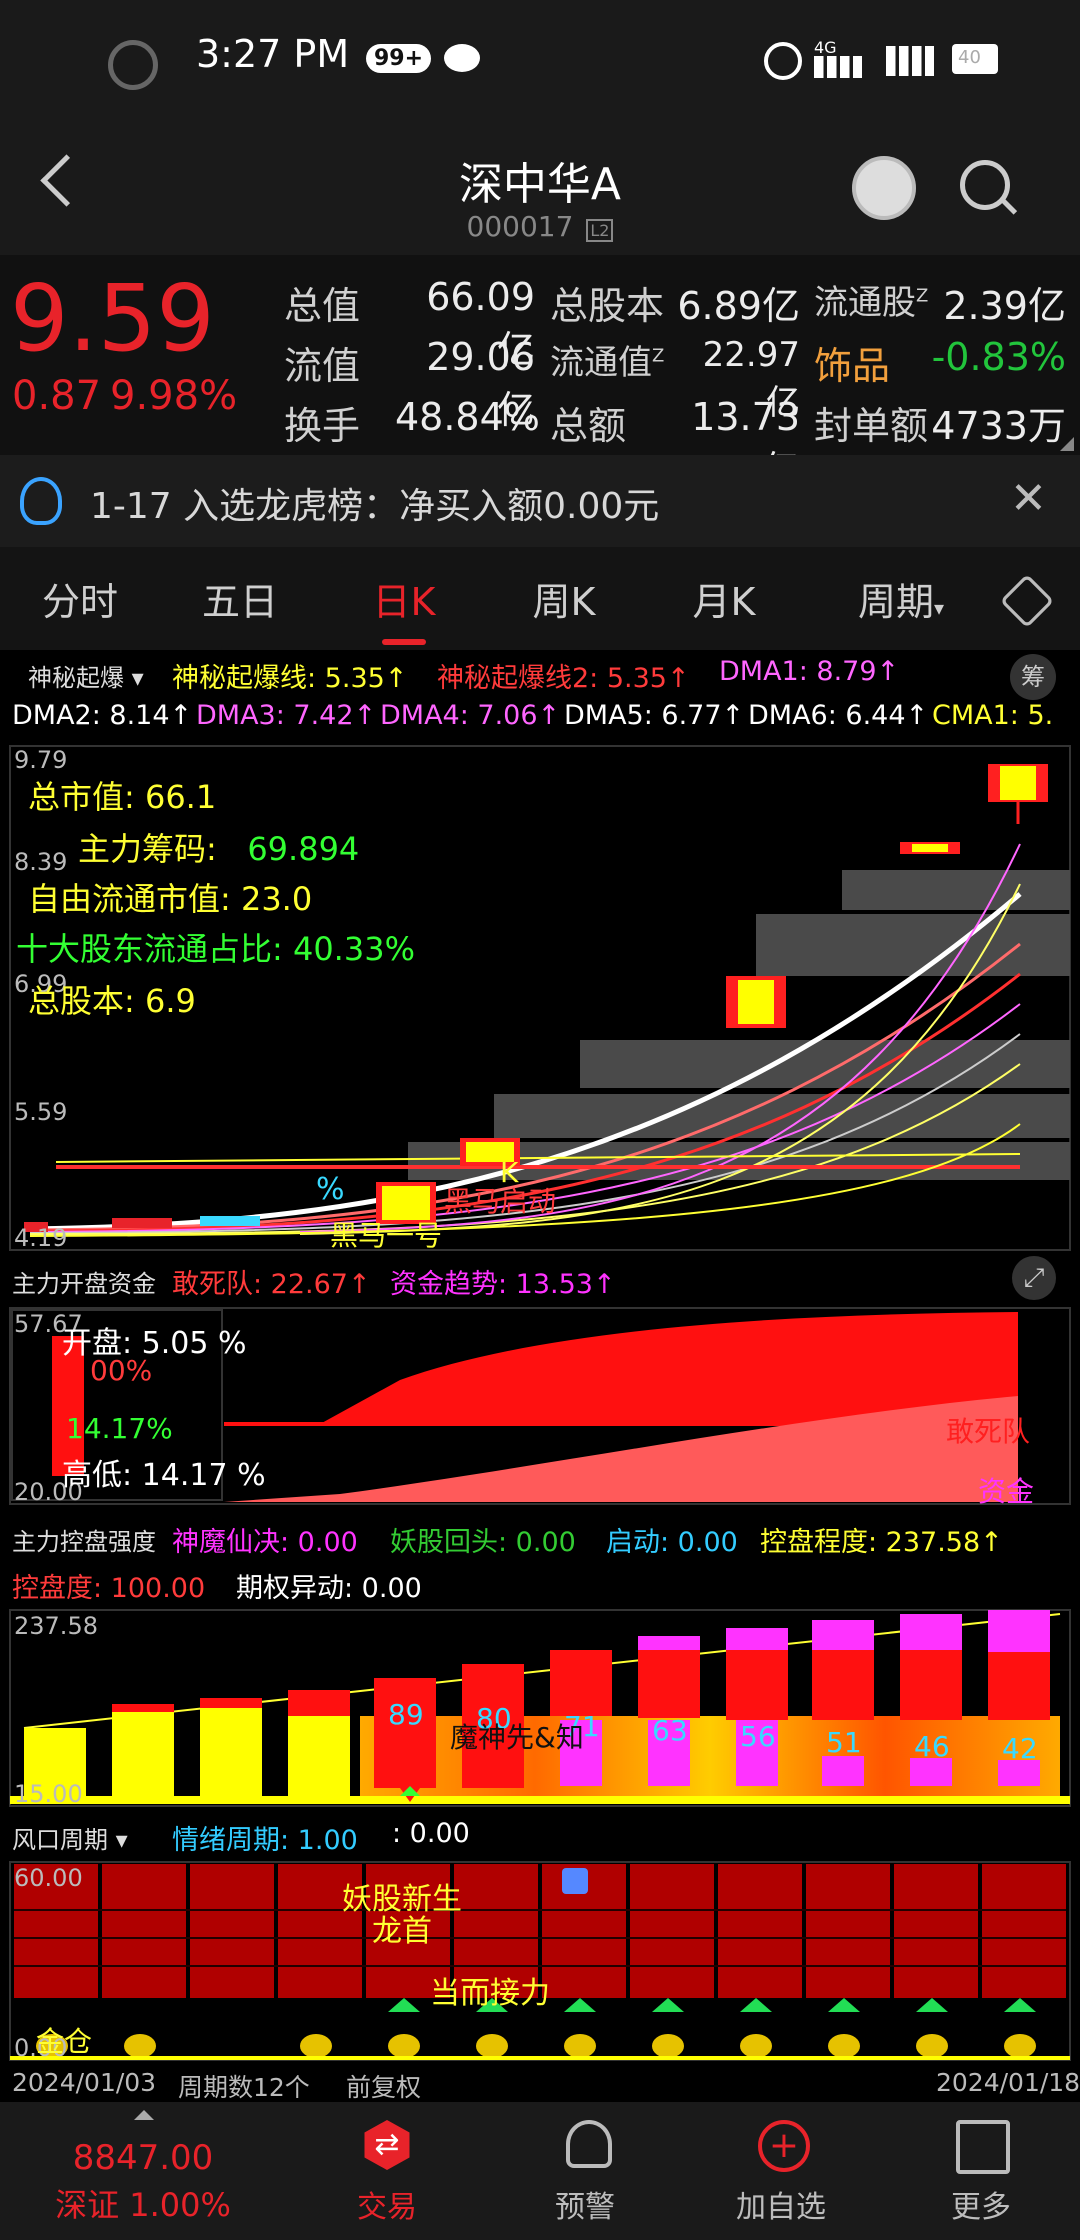  Describe the element at coordinates (41, 1112) in the screenshot. I see `y-tick: 5.59` at that location.